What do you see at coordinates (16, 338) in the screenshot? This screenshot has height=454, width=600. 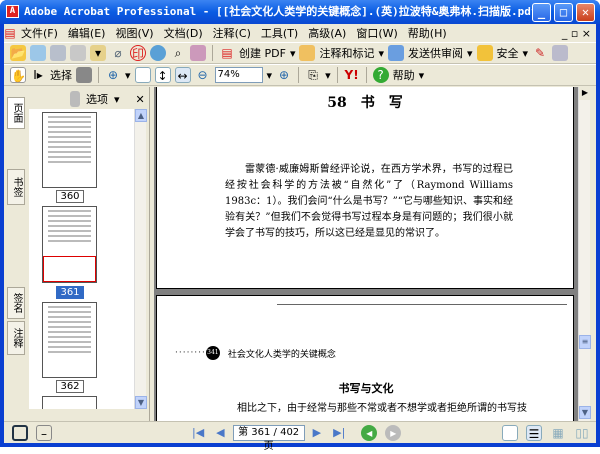 I see `tab-comments: 注释` at bounding box center [16, 338].